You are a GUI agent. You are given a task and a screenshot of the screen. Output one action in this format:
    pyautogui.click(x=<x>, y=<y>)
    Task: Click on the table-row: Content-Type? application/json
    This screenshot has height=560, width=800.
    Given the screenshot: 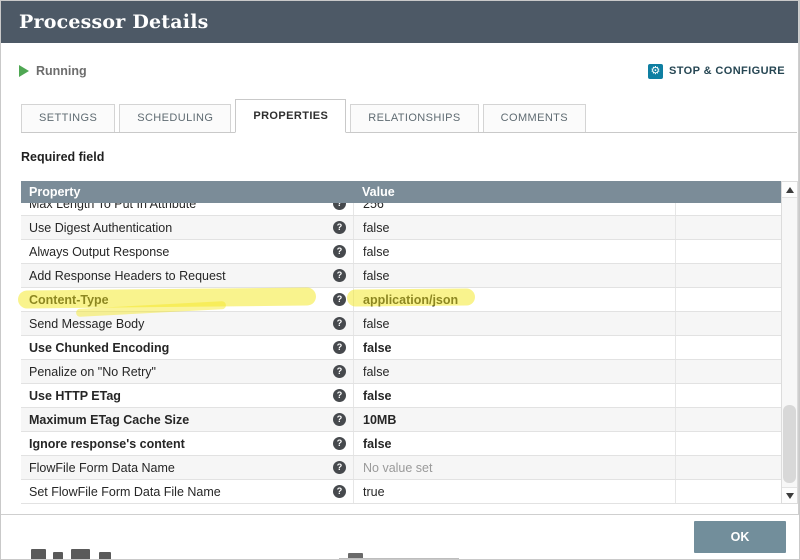 What is the action you would take?
    pyautogui.click(x=401, y=300)
    